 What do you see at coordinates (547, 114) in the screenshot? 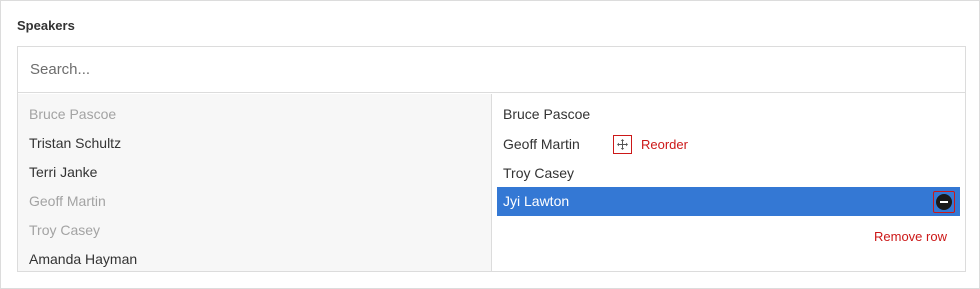
I see `selected-item-label: Bruce Pascoe` at bounding box center [547, 114].